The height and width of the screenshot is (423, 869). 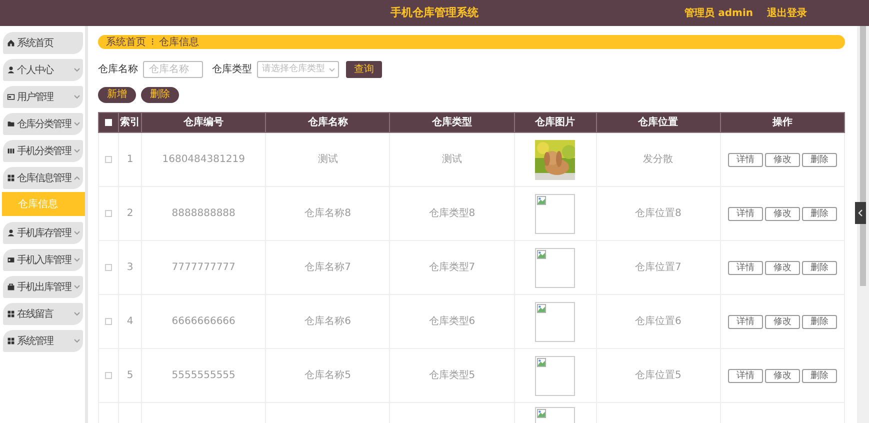 I want to click on sidebar-item: 仓库分类管理, so click(x=43, y=124).